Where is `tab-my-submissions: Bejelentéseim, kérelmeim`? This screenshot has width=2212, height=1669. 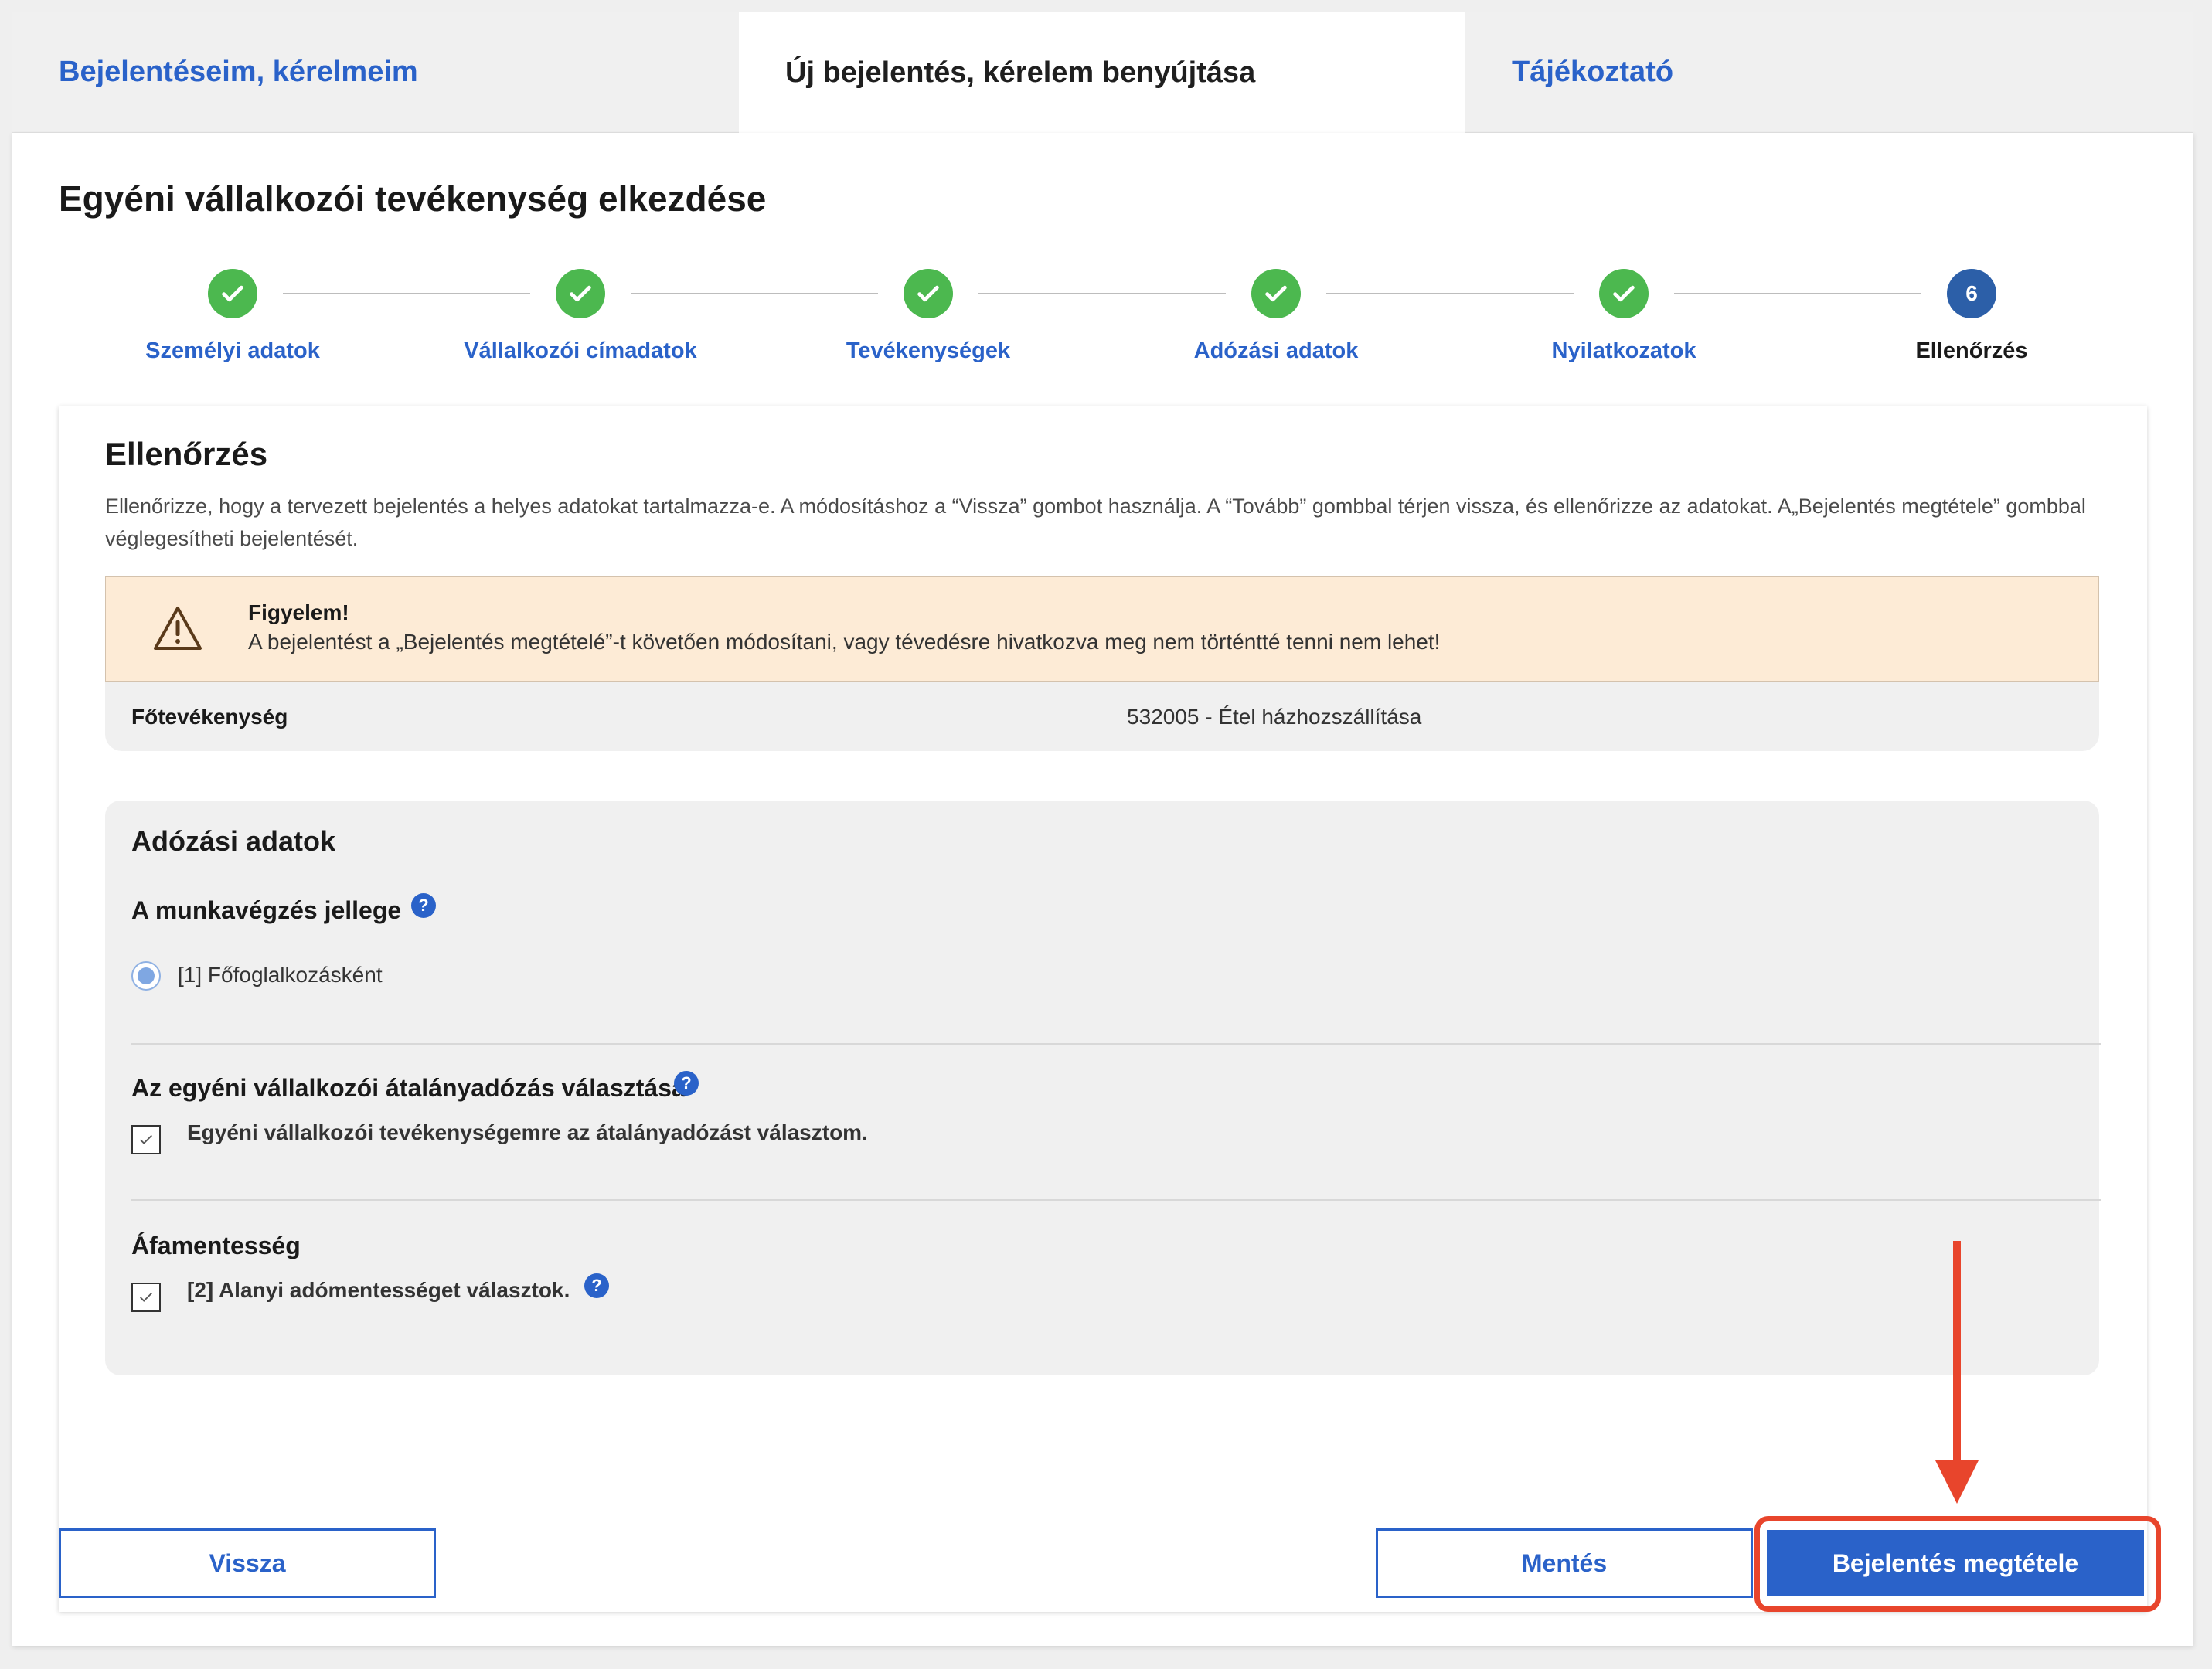 tab-my-submissions: Bejelentéseim, kérelmeim is located at coordinates (375, 72).